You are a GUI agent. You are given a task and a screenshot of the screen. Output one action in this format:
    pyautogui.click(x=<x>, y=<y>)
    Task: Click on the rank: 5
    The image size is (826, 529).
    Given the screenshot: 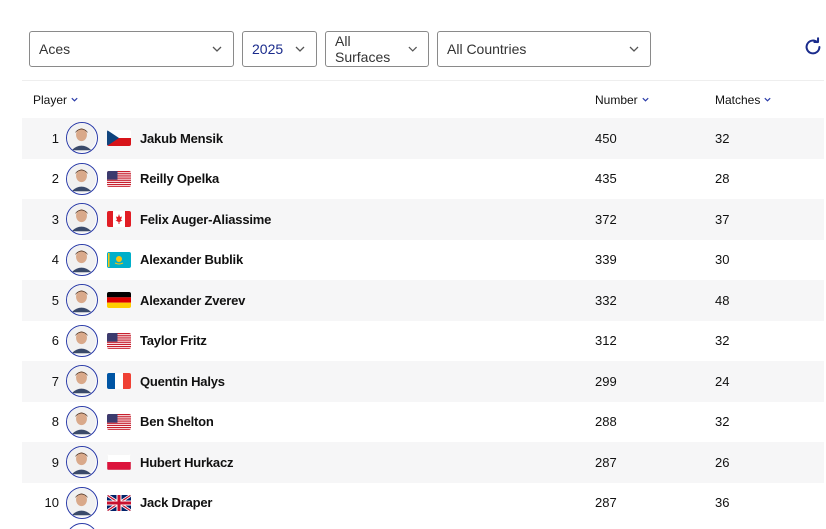 What is the action you would take?
    pyautogui.click(x=55, y=300)
    